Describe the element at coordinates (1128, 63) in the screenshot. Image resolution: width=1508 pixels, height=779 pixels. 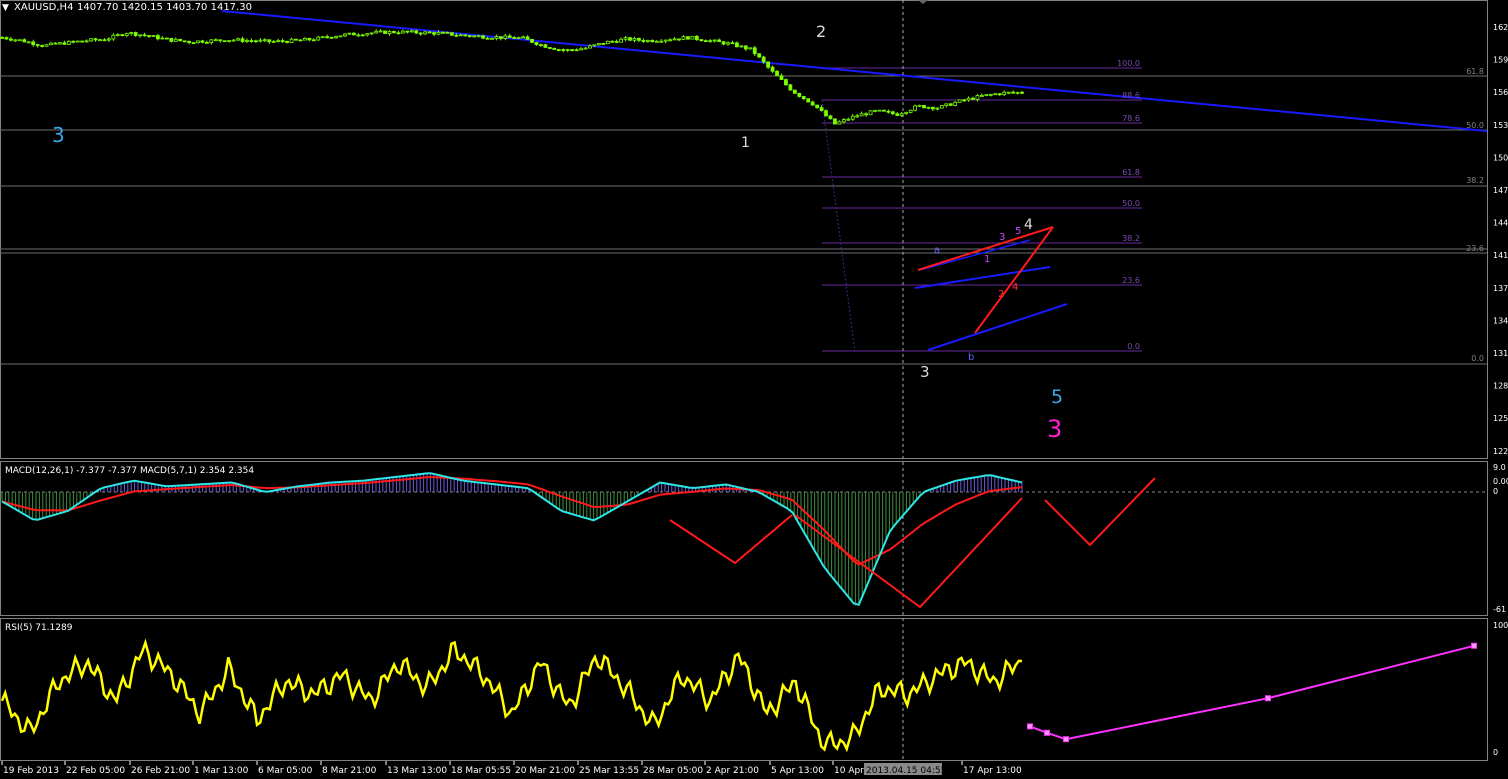
I see `fibo-label: 100.0` at that location.